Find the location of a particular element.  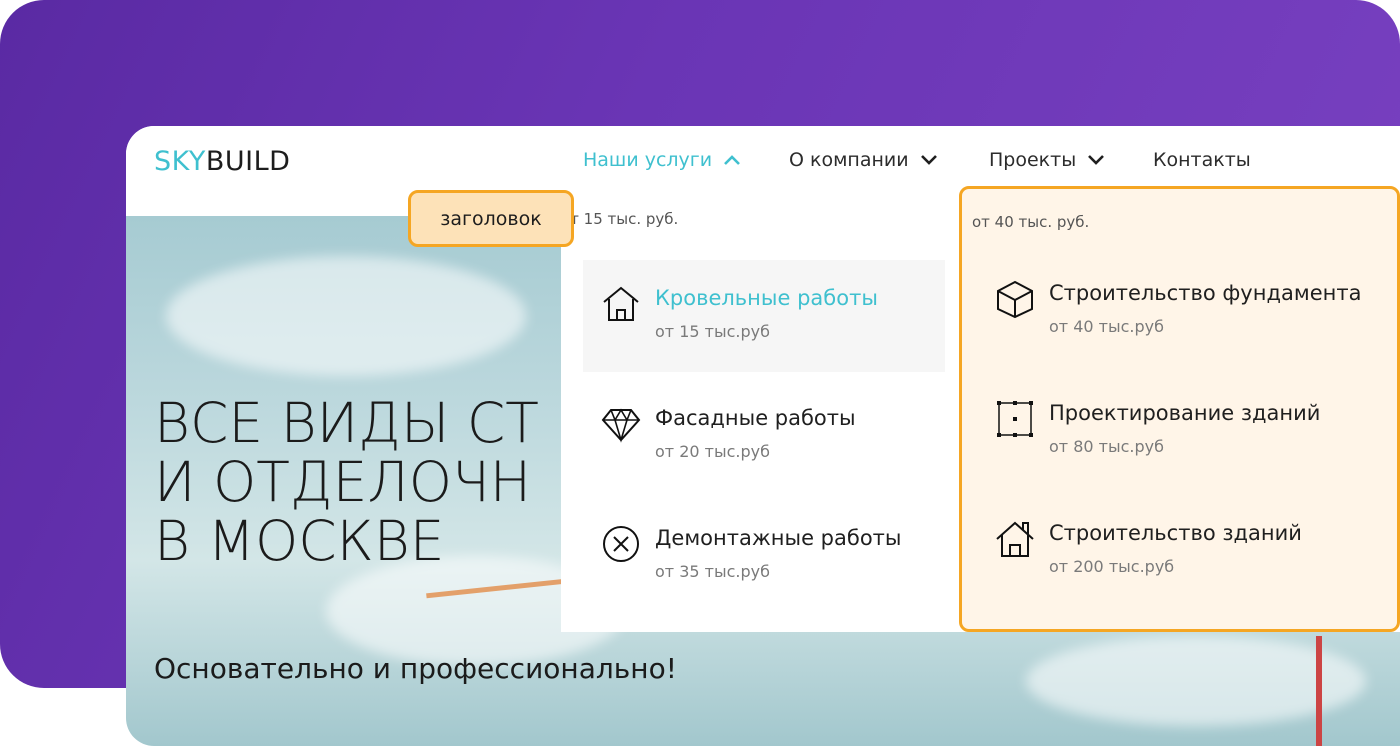

service-title: Строительство зданий is located at coordinates (1175, 533).